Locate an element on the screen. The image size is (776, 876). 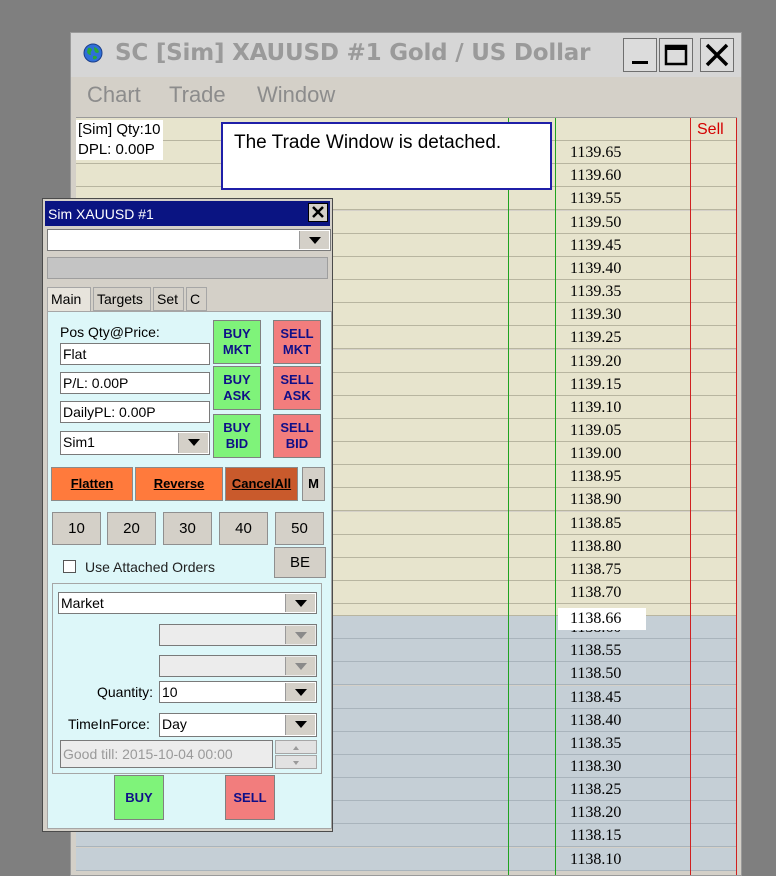
menu-trade: Trade is located at coordinates (197, 95).